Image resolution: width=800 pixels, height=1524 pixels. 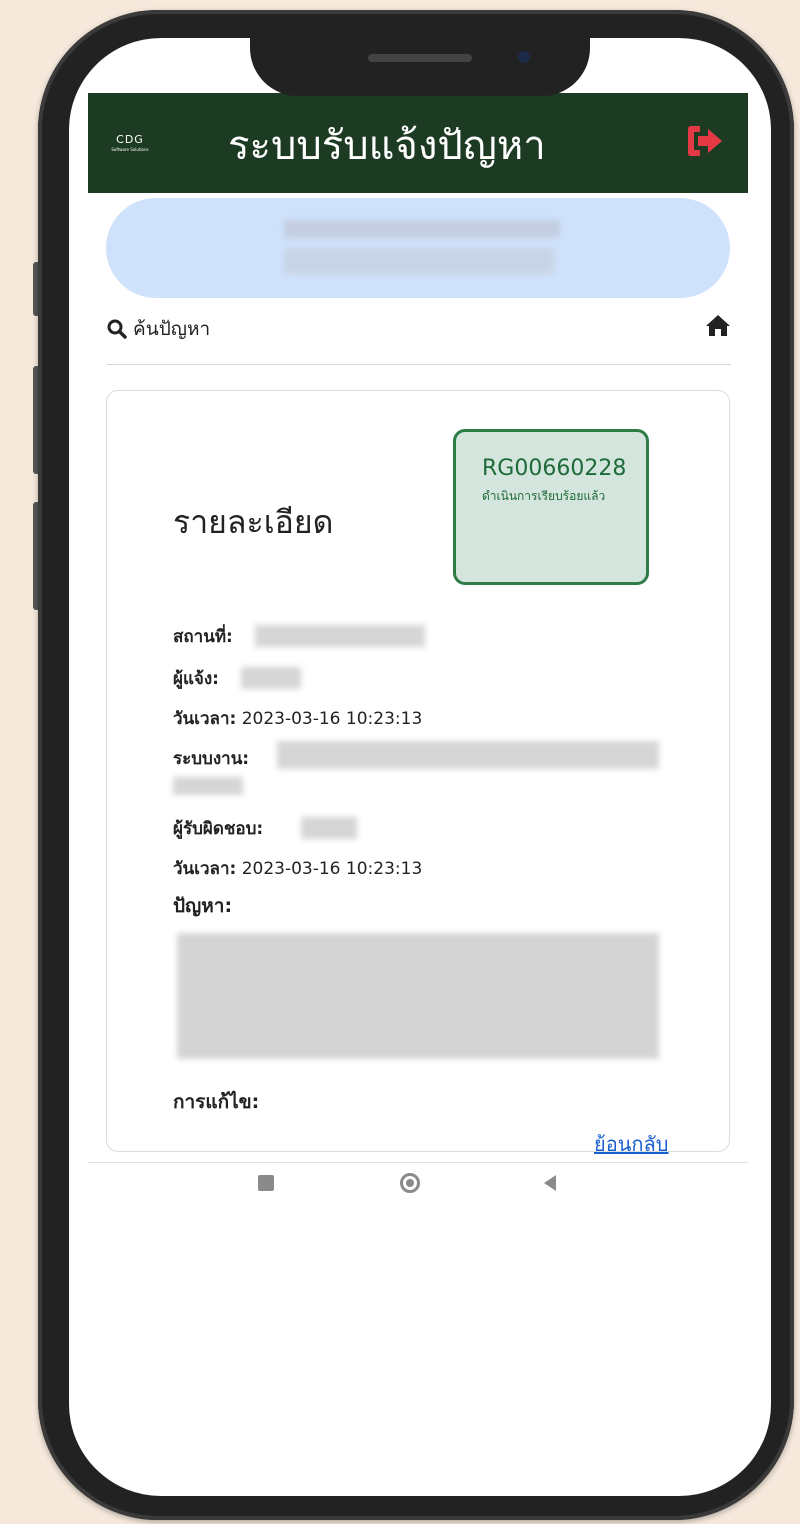 I want to click on sign-out-icon, so click(x=704, y=141).